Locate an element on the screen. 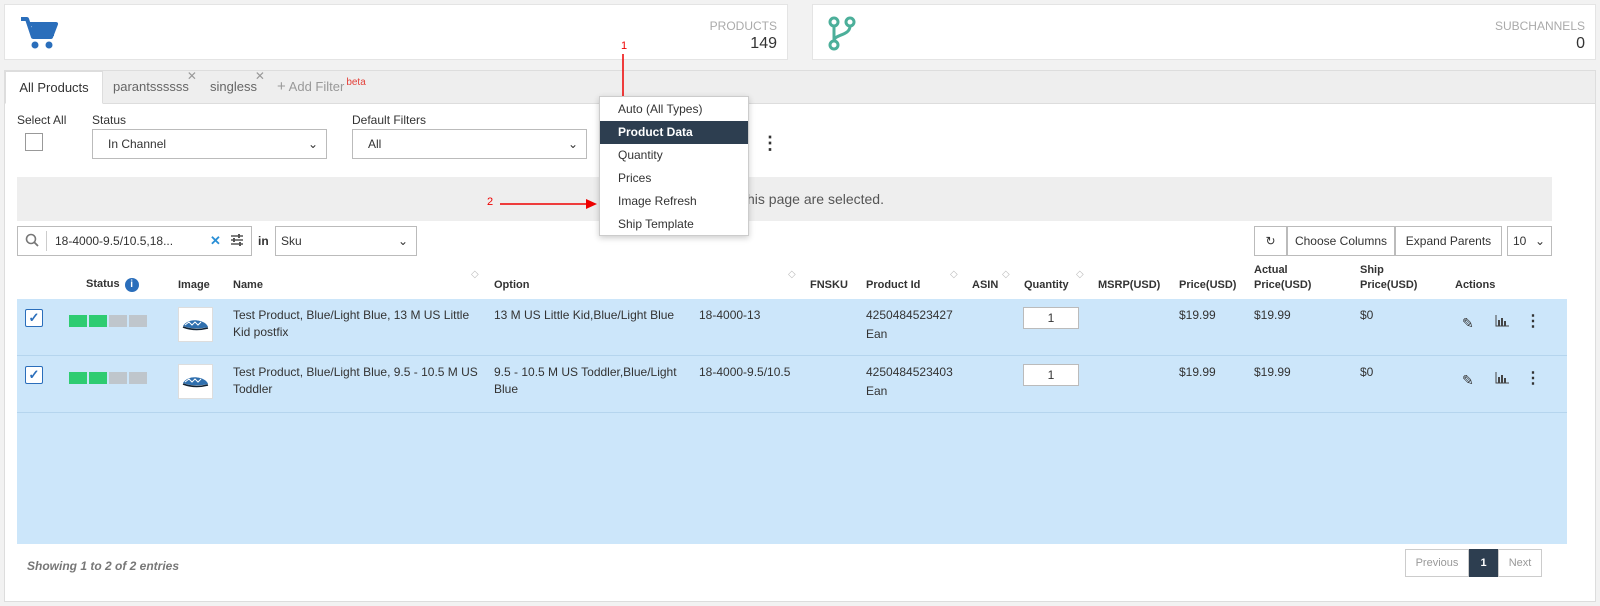 Image resolution: width=1600 pixels, height=606 pixels. shopping-cart-icon is located at coordinates (39, 34).